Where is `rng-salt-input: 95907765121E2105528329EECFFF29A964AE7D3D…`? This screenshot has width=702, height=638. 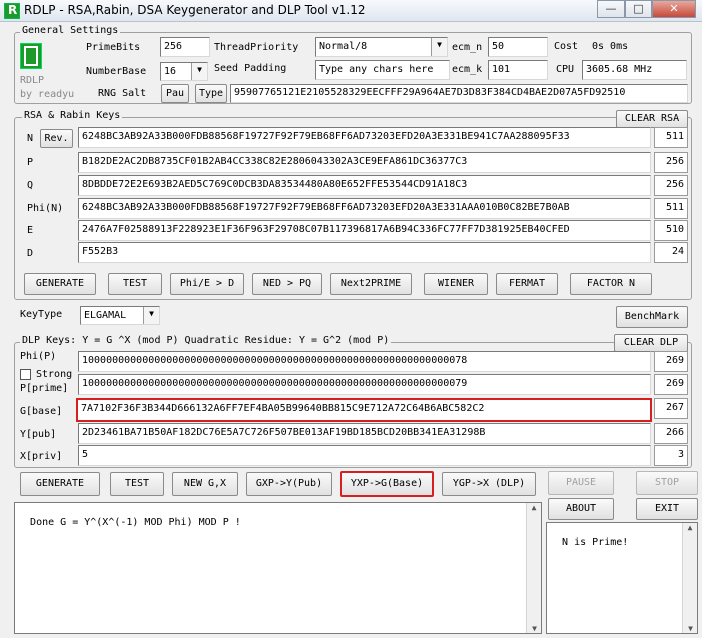 rng-salt-input: 95907765121E2105528329EECFFF29A964AE7D3D… is located at coordinates (459, 93).